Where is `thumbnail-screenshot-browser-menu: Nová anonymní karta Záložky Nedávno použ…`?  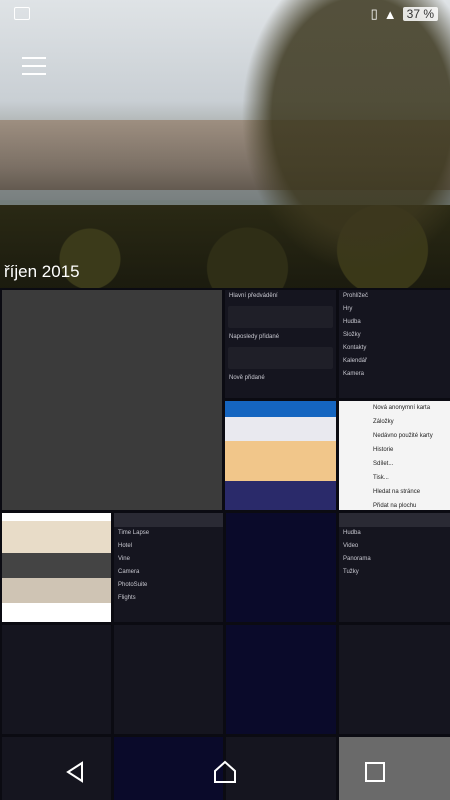 thumbnail-screenshot-browser-menu: Nová anonymní karta Záložky Nedávno použ… is located at coordinates (394, 455).